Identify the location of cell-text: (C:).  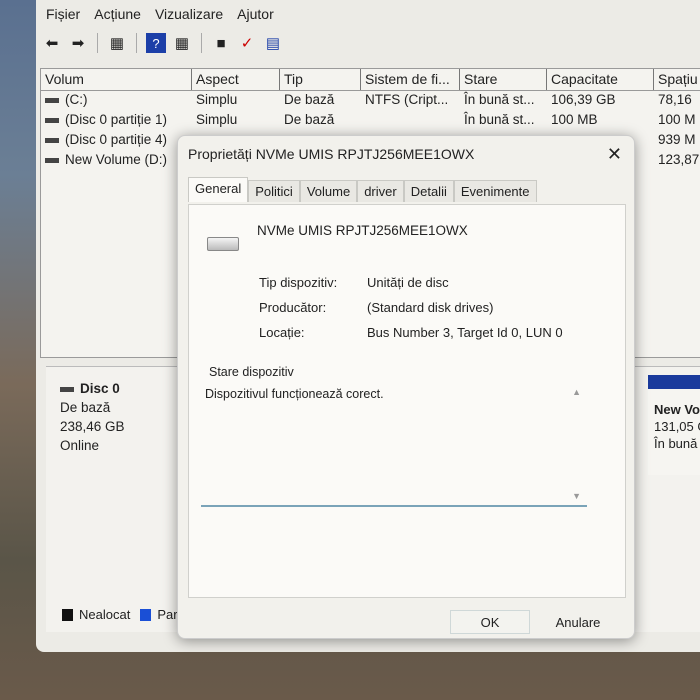
(76, 99).